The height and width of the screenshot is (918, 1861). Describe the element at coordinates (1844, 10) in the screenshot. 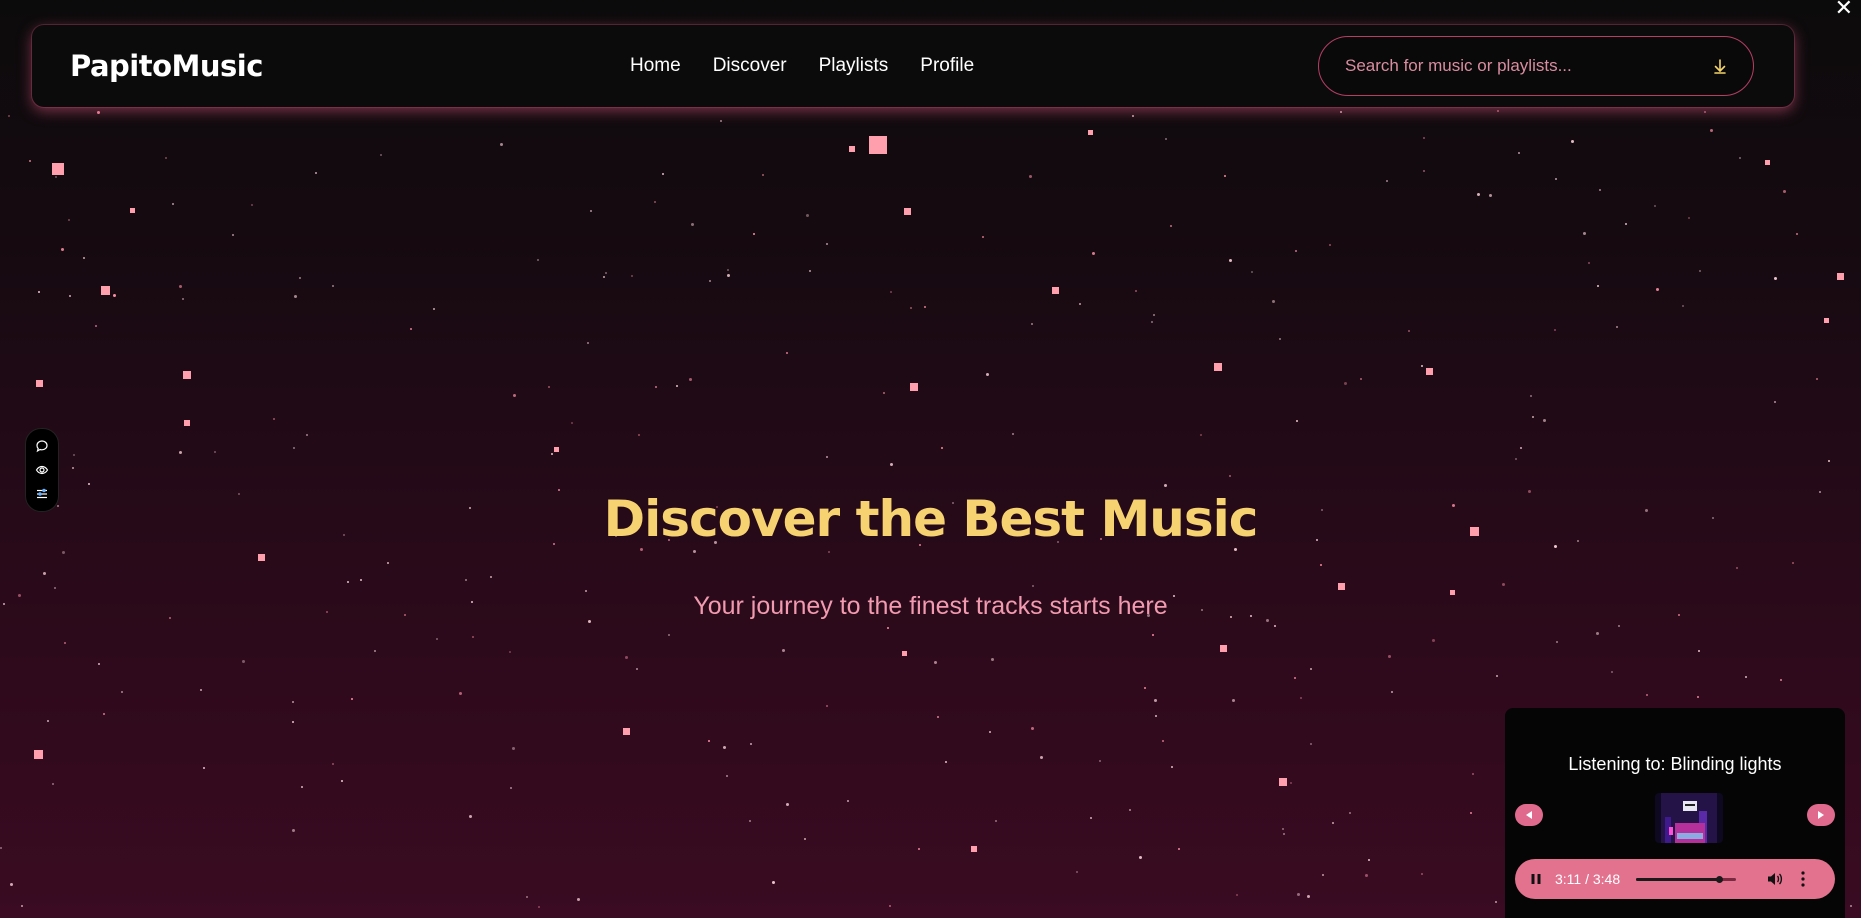

I see `close-icon: ✕` at that location.